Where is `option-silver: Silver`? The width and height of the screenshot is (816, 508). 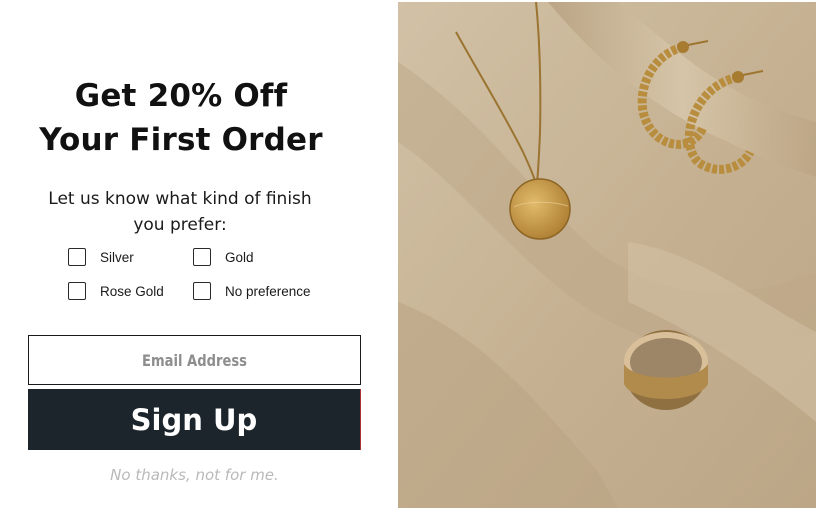 option-silver: Silver is located at coordinates (101, 257).